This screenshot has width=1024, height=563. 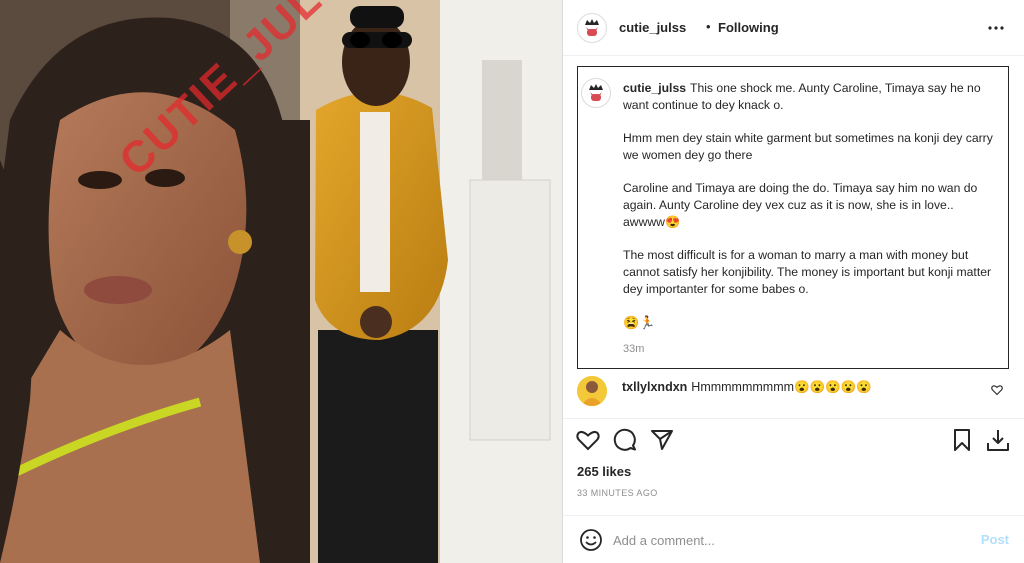 I want to click on bookmark-icon, so click(x=962, y=440).